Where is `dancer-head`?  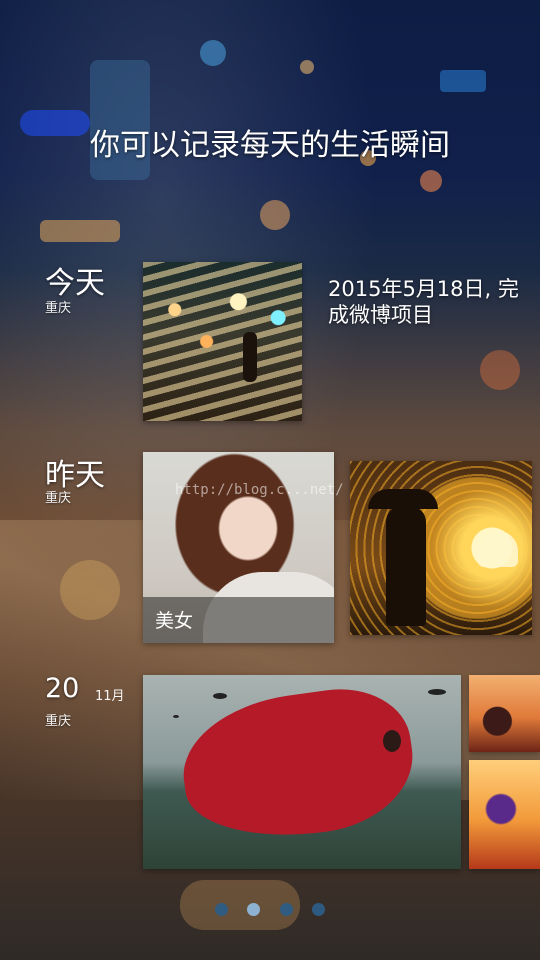
dancer-head is located at coordinates (392, 741).